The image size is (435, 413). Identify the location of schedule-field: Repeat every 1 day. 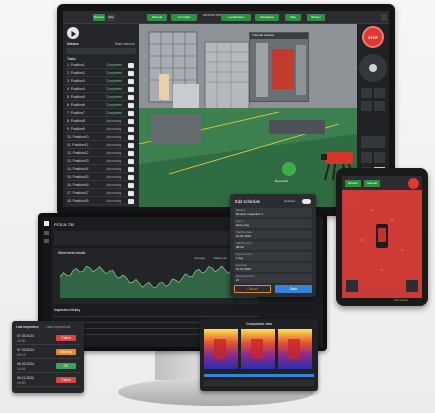
(273, 256).